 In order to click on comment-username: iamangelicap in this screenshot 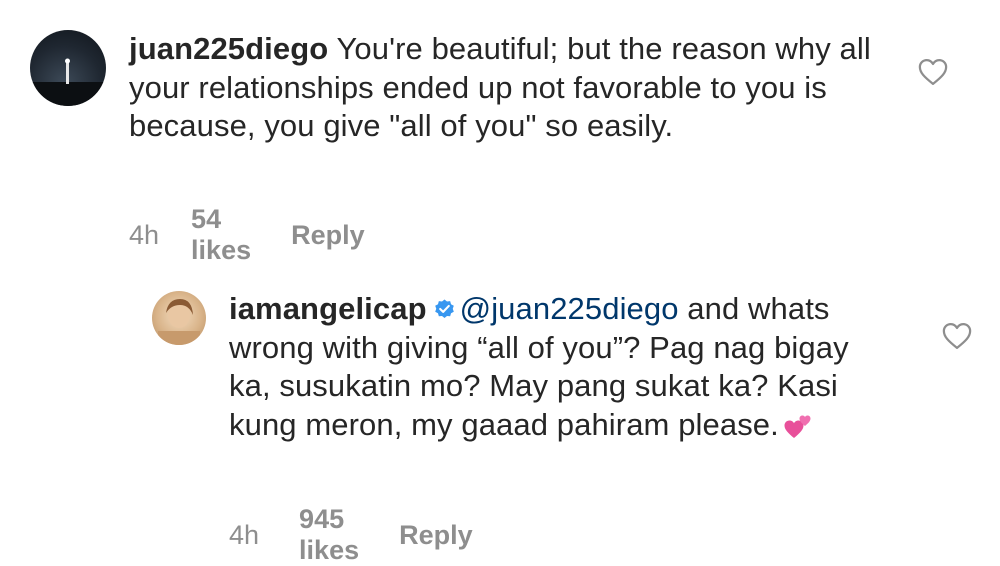, I will do `click(328, 308)`.